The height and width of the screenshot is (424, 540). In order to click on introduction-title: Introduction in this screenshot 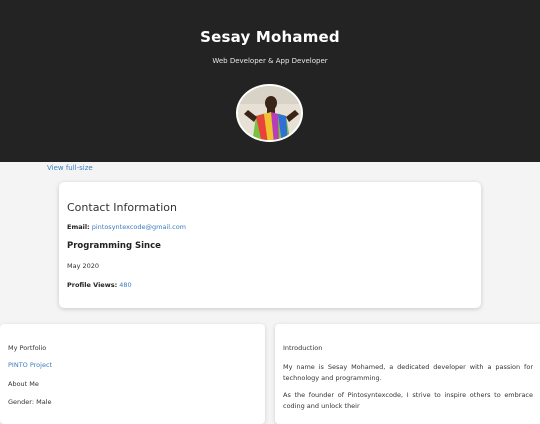, I will do `click(303, 348)`.